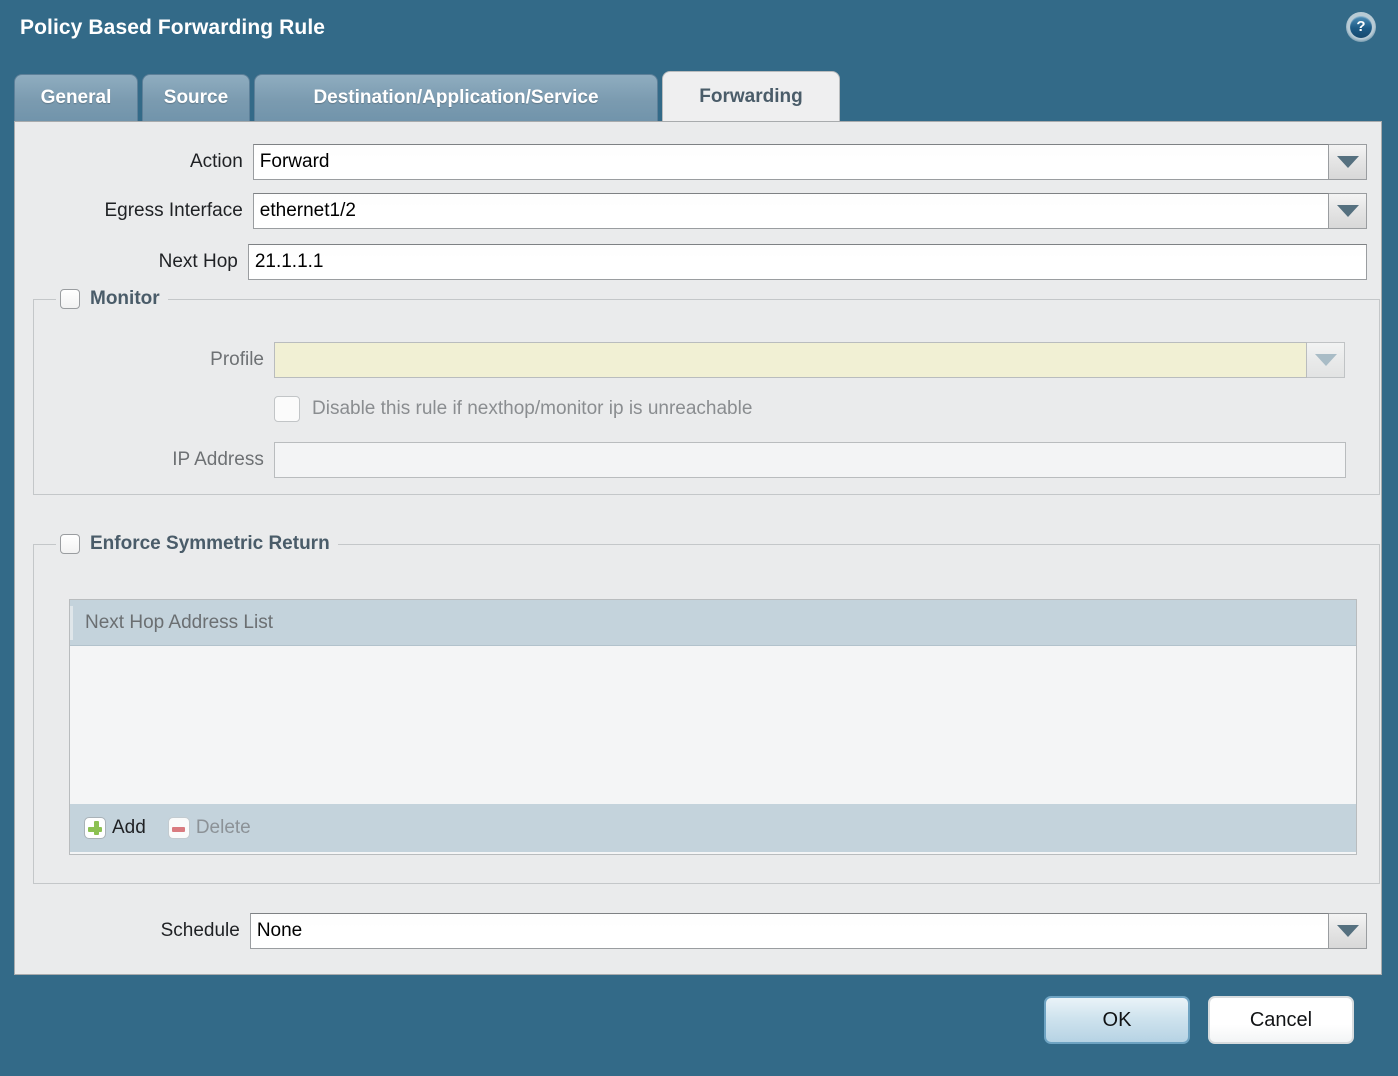 The height and width of the screenshot is (1076, 1398). I want to click on action-dropdown-toggle, so click(1348, 162).